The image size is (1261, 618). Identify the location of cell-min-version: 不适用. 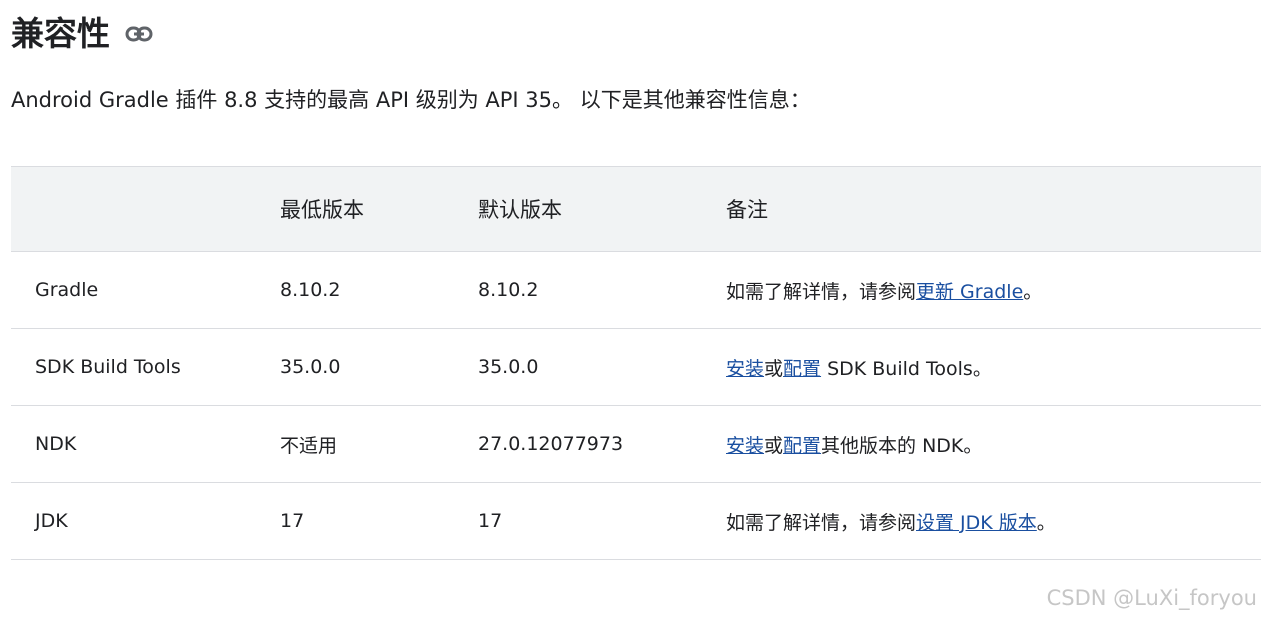
(379, 444).